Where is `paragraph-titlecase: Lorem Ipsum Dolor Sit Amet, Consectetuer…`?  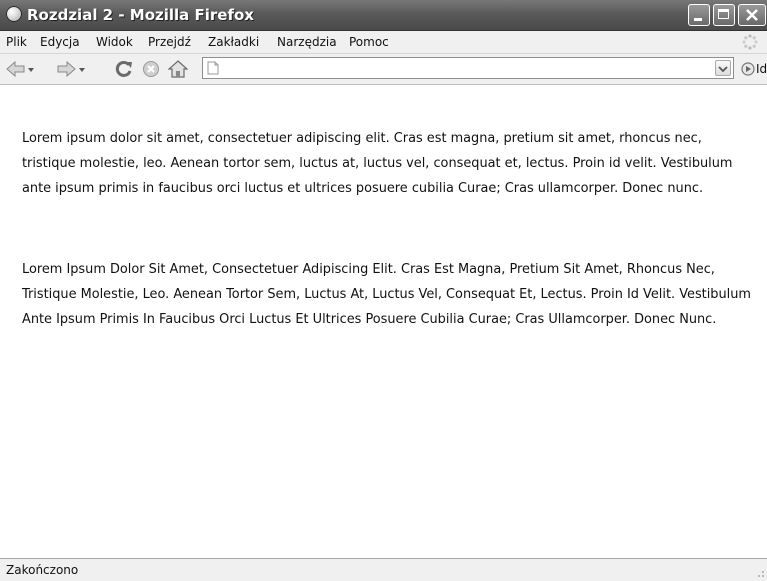 paragraph-titlecase: Lorem Ipsum Dolor Sit Amet, Consectetuer… is located at coordinates (386, 294).